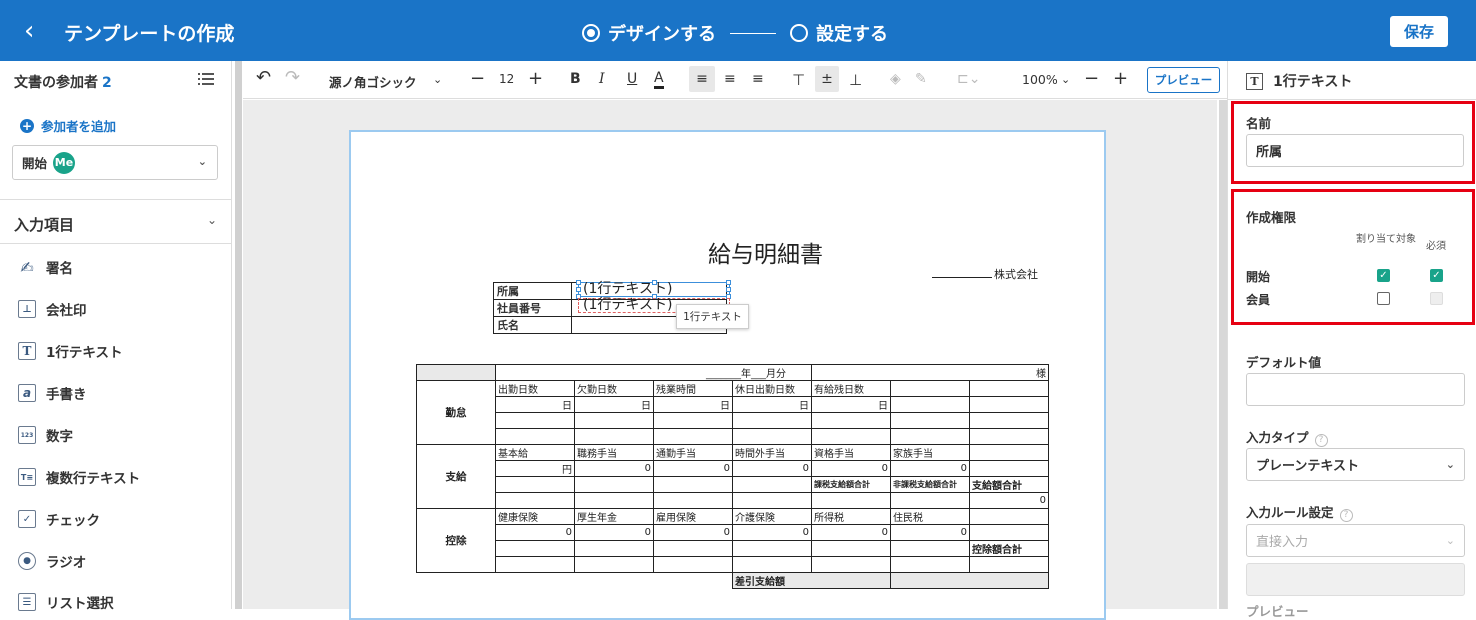 The height and width of the screenshot is (620, 1476). Describe the element at coordinates (985, 274) in the screenshot. I see `company-line: 株式会社` at that location.